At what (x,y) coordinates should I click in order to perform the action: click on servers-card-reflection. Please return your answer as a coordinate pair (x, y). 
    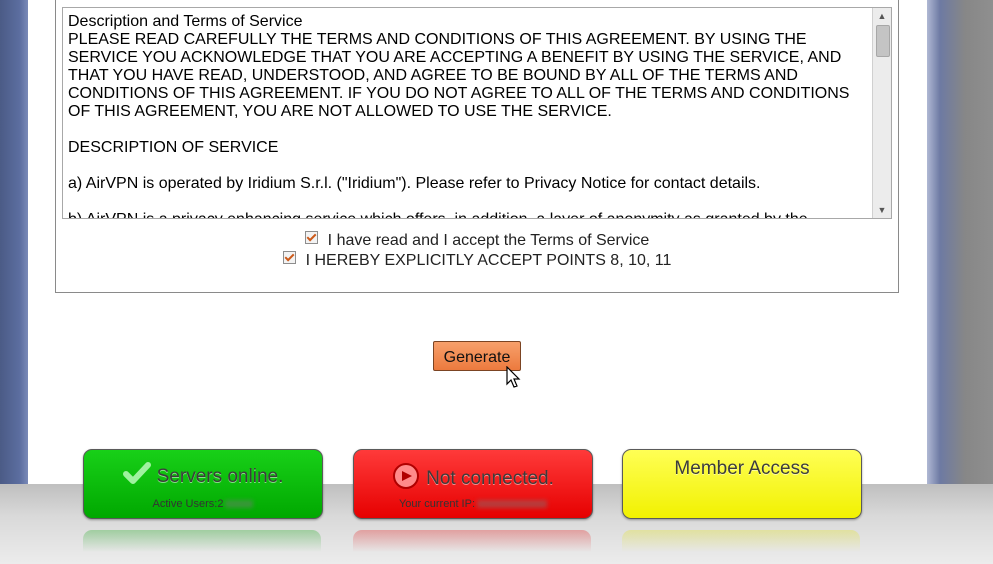
    Looking at the image, I should click on (202, 541).